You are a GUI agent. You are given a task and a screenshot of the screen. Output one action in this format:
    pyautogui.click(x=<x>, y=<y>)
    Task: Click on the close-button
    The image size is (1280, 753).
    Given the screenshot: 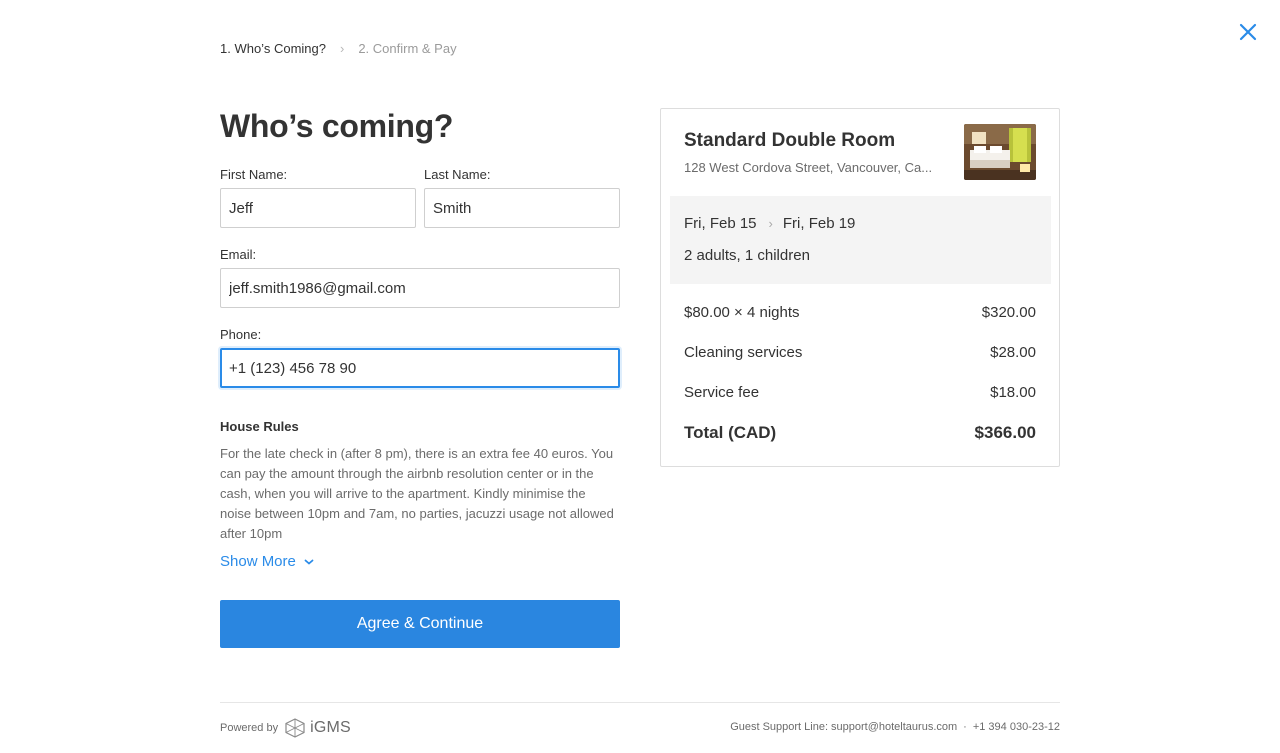 What is the action you would take?
    pyautogui.click(x=1248, y=32)
    